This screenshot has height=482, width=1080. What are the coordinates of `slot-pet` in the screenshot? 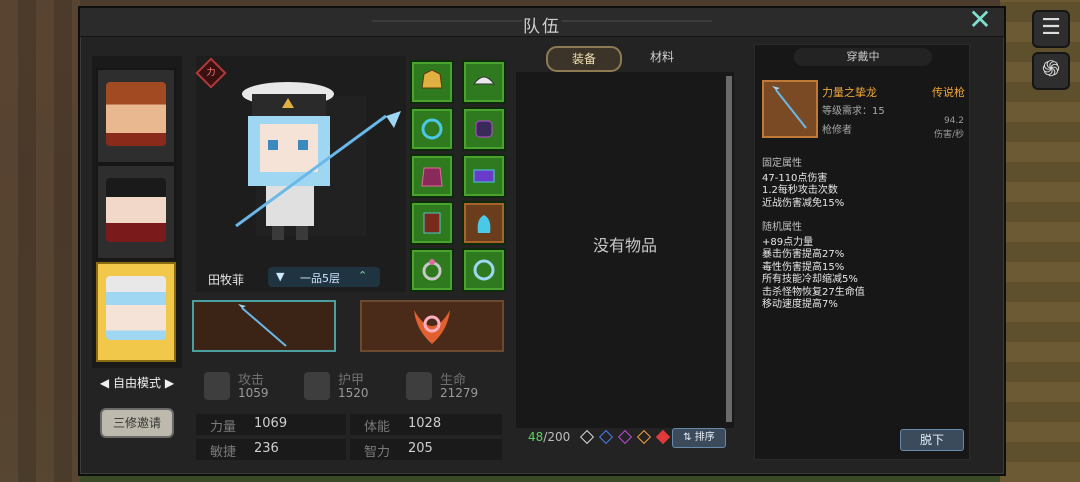 It's located at (484, 223).